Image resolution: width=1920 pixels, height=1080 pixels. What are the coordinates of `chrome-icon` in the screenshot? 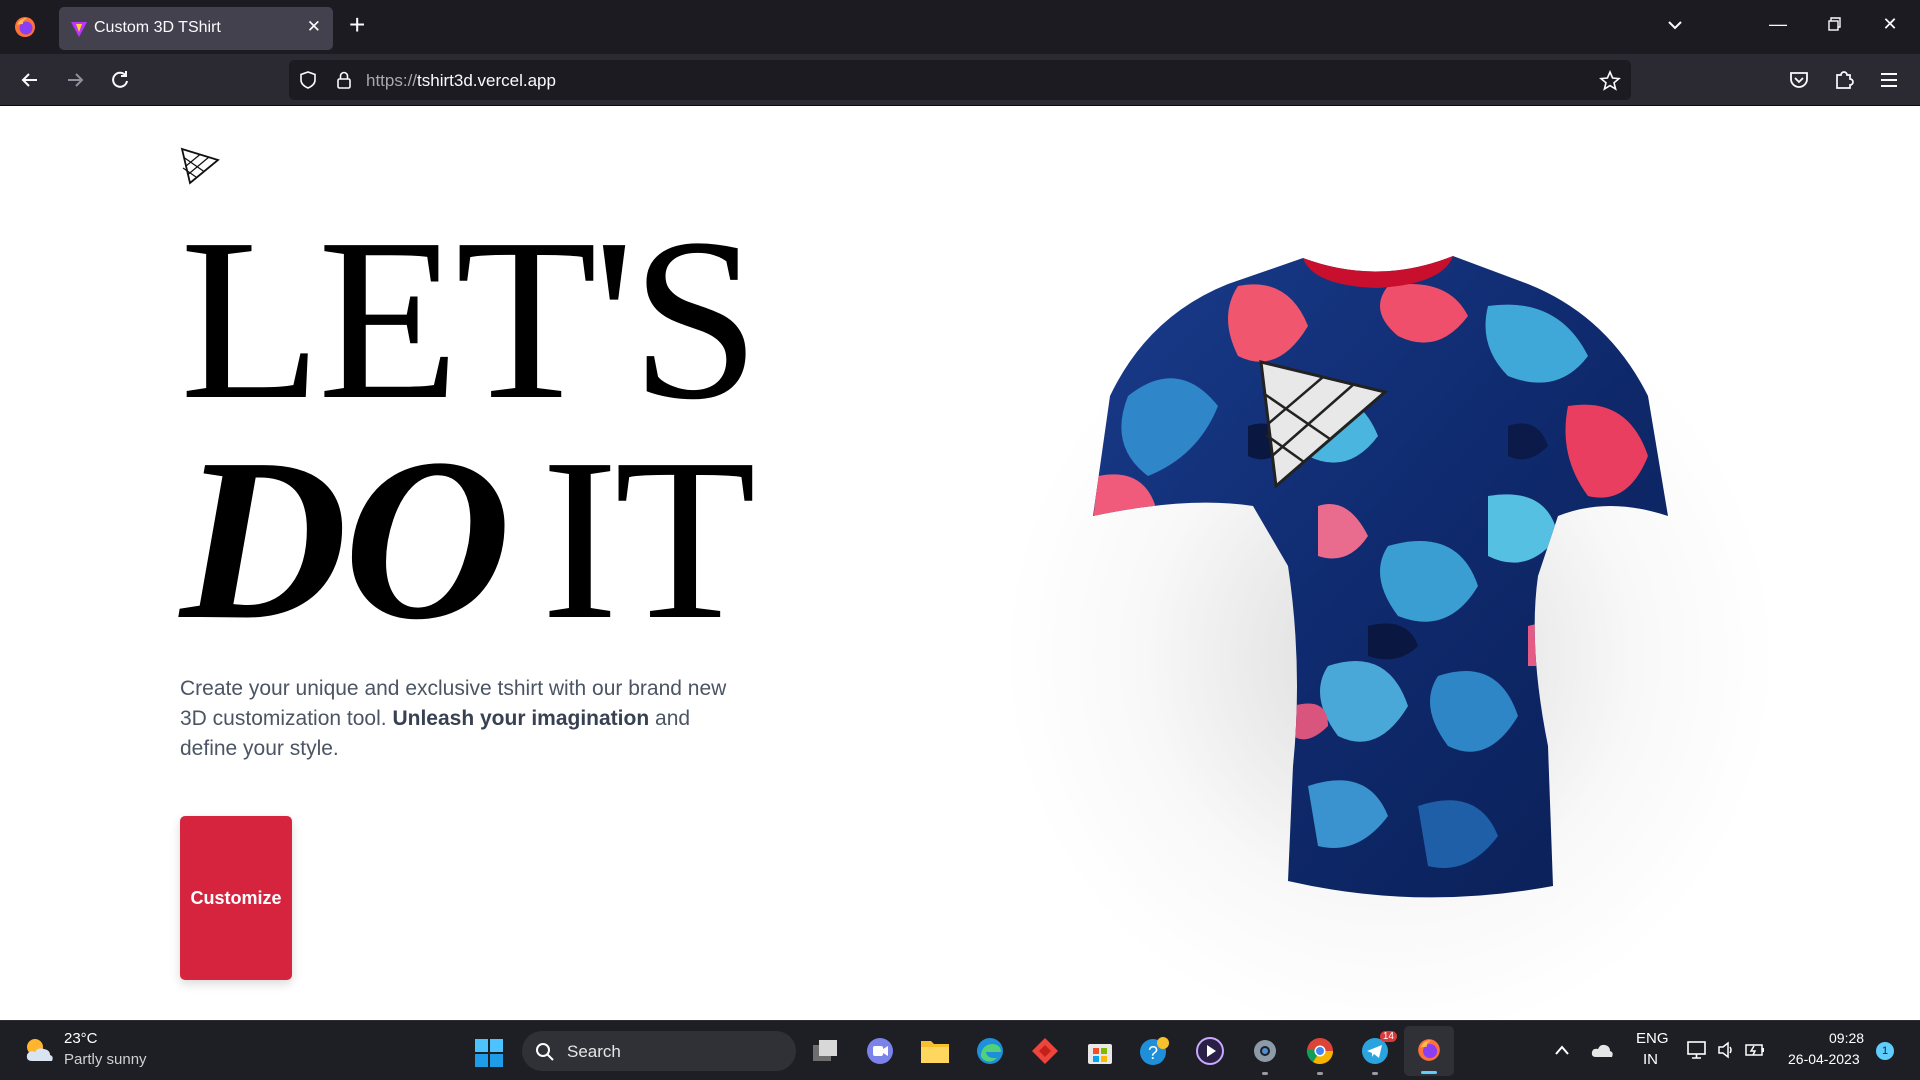 It's located at (1320, 1054).